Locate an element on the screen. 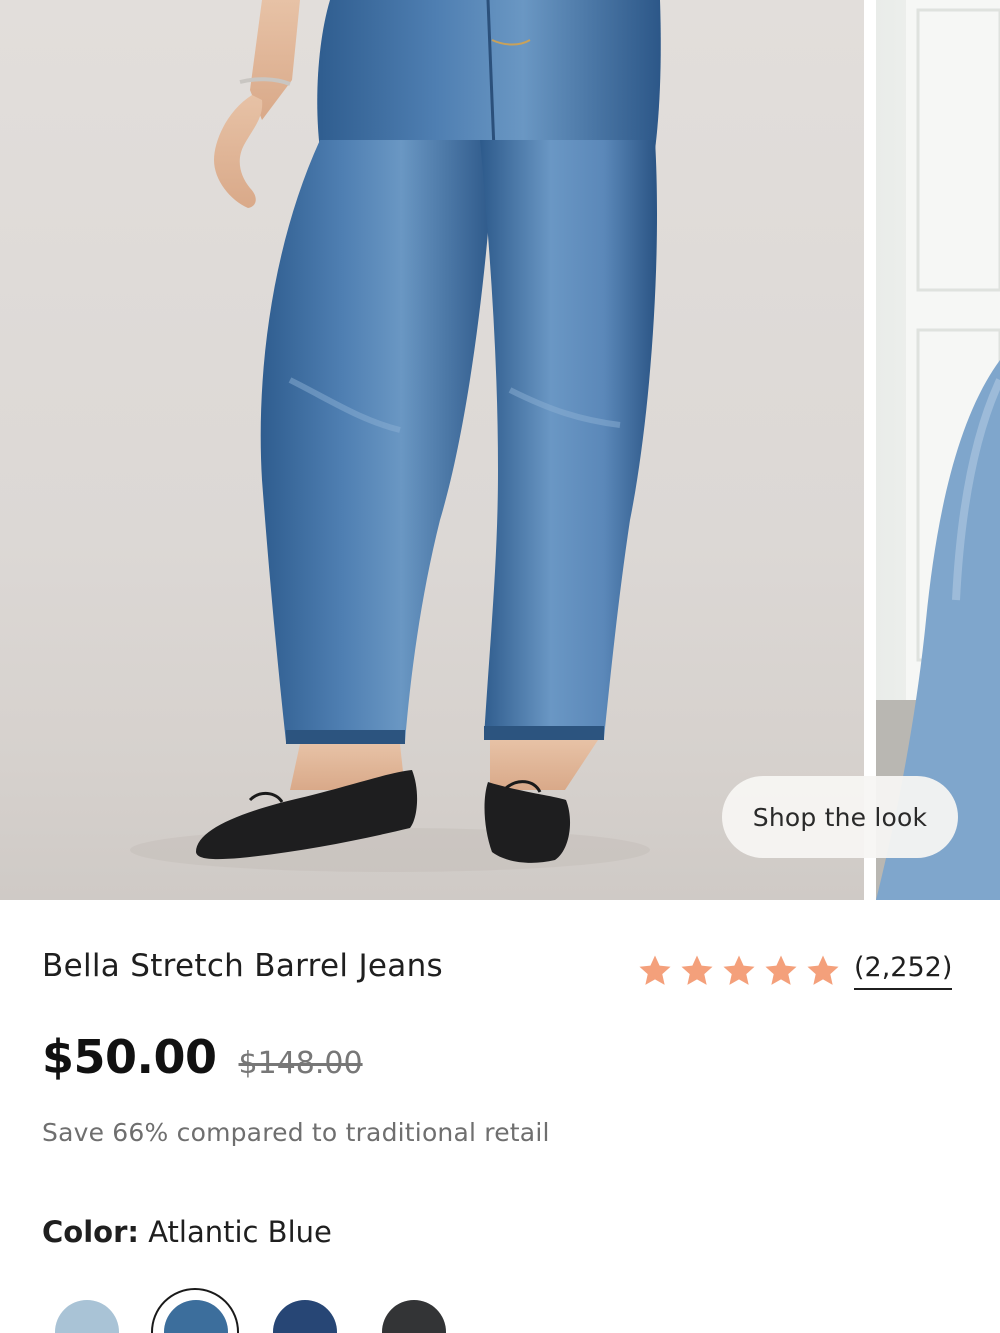 This screenshot has height=1333, width=1000. jeans-closeup-illustration is located at coordinates (938, 450).